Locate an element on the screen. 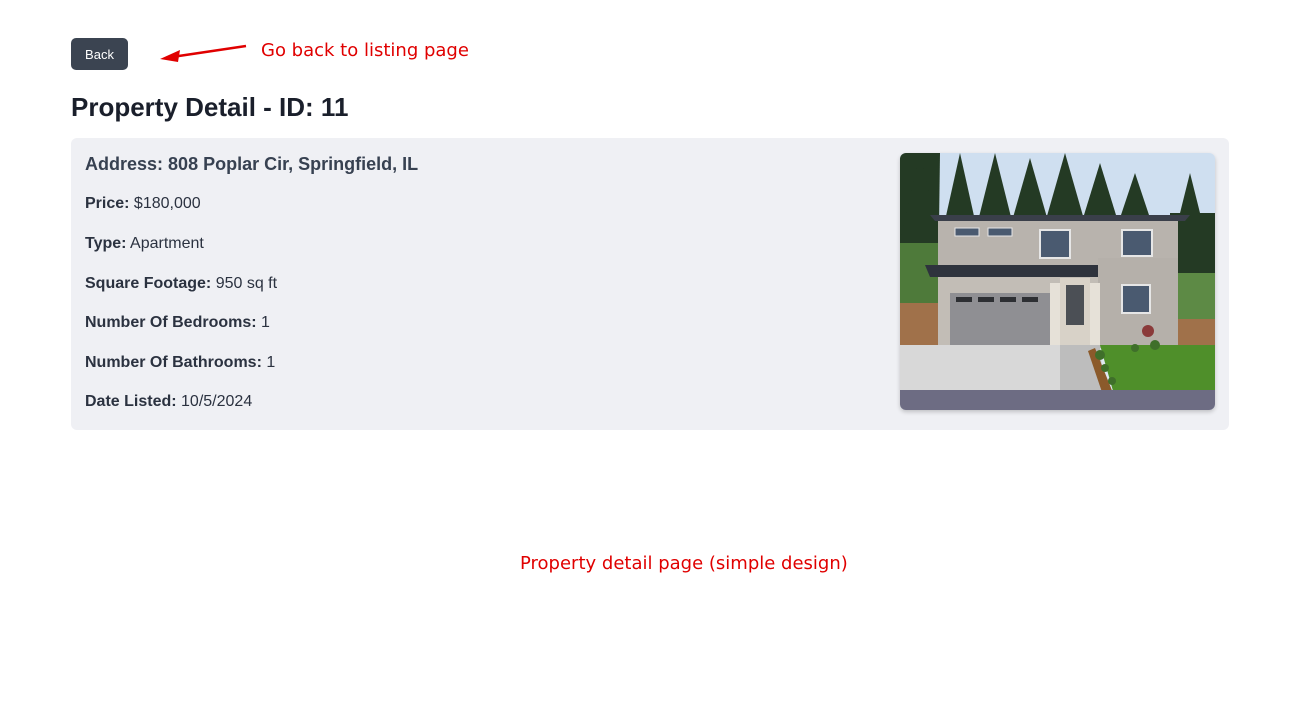  property-address: Address: 808 Poplar Cir, Springfield, IL is located at coordinates (251, 164).